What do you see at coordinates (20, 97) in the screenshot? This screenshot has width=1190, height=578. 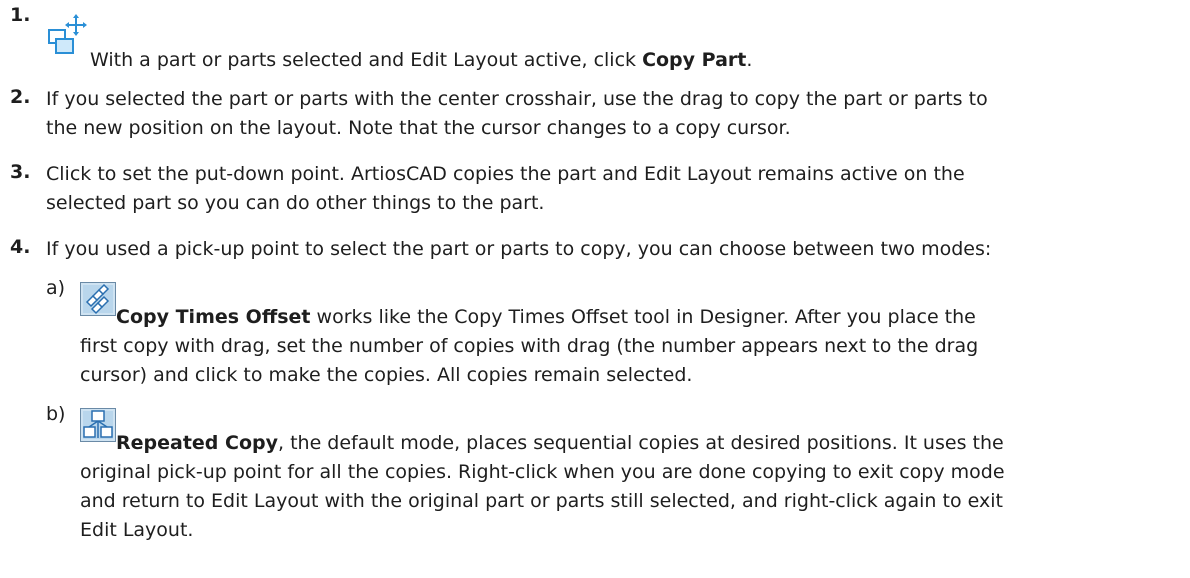 I see `step-number: 2.` at bounding box center [20, 97].